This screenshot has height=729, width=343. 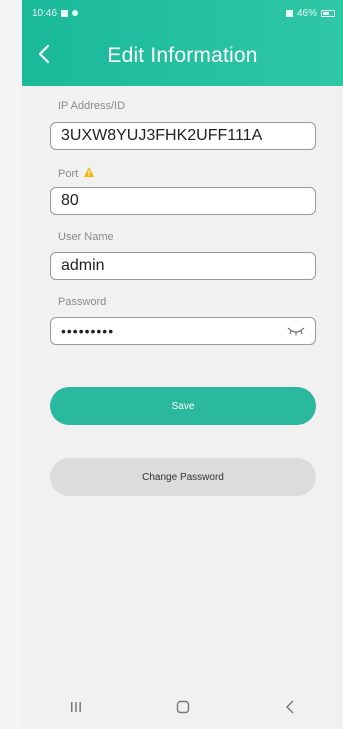 What do you see at coordinates (68, 174) in the screenshot?
I see `port-label: Port` at bounding box center [68, 174].